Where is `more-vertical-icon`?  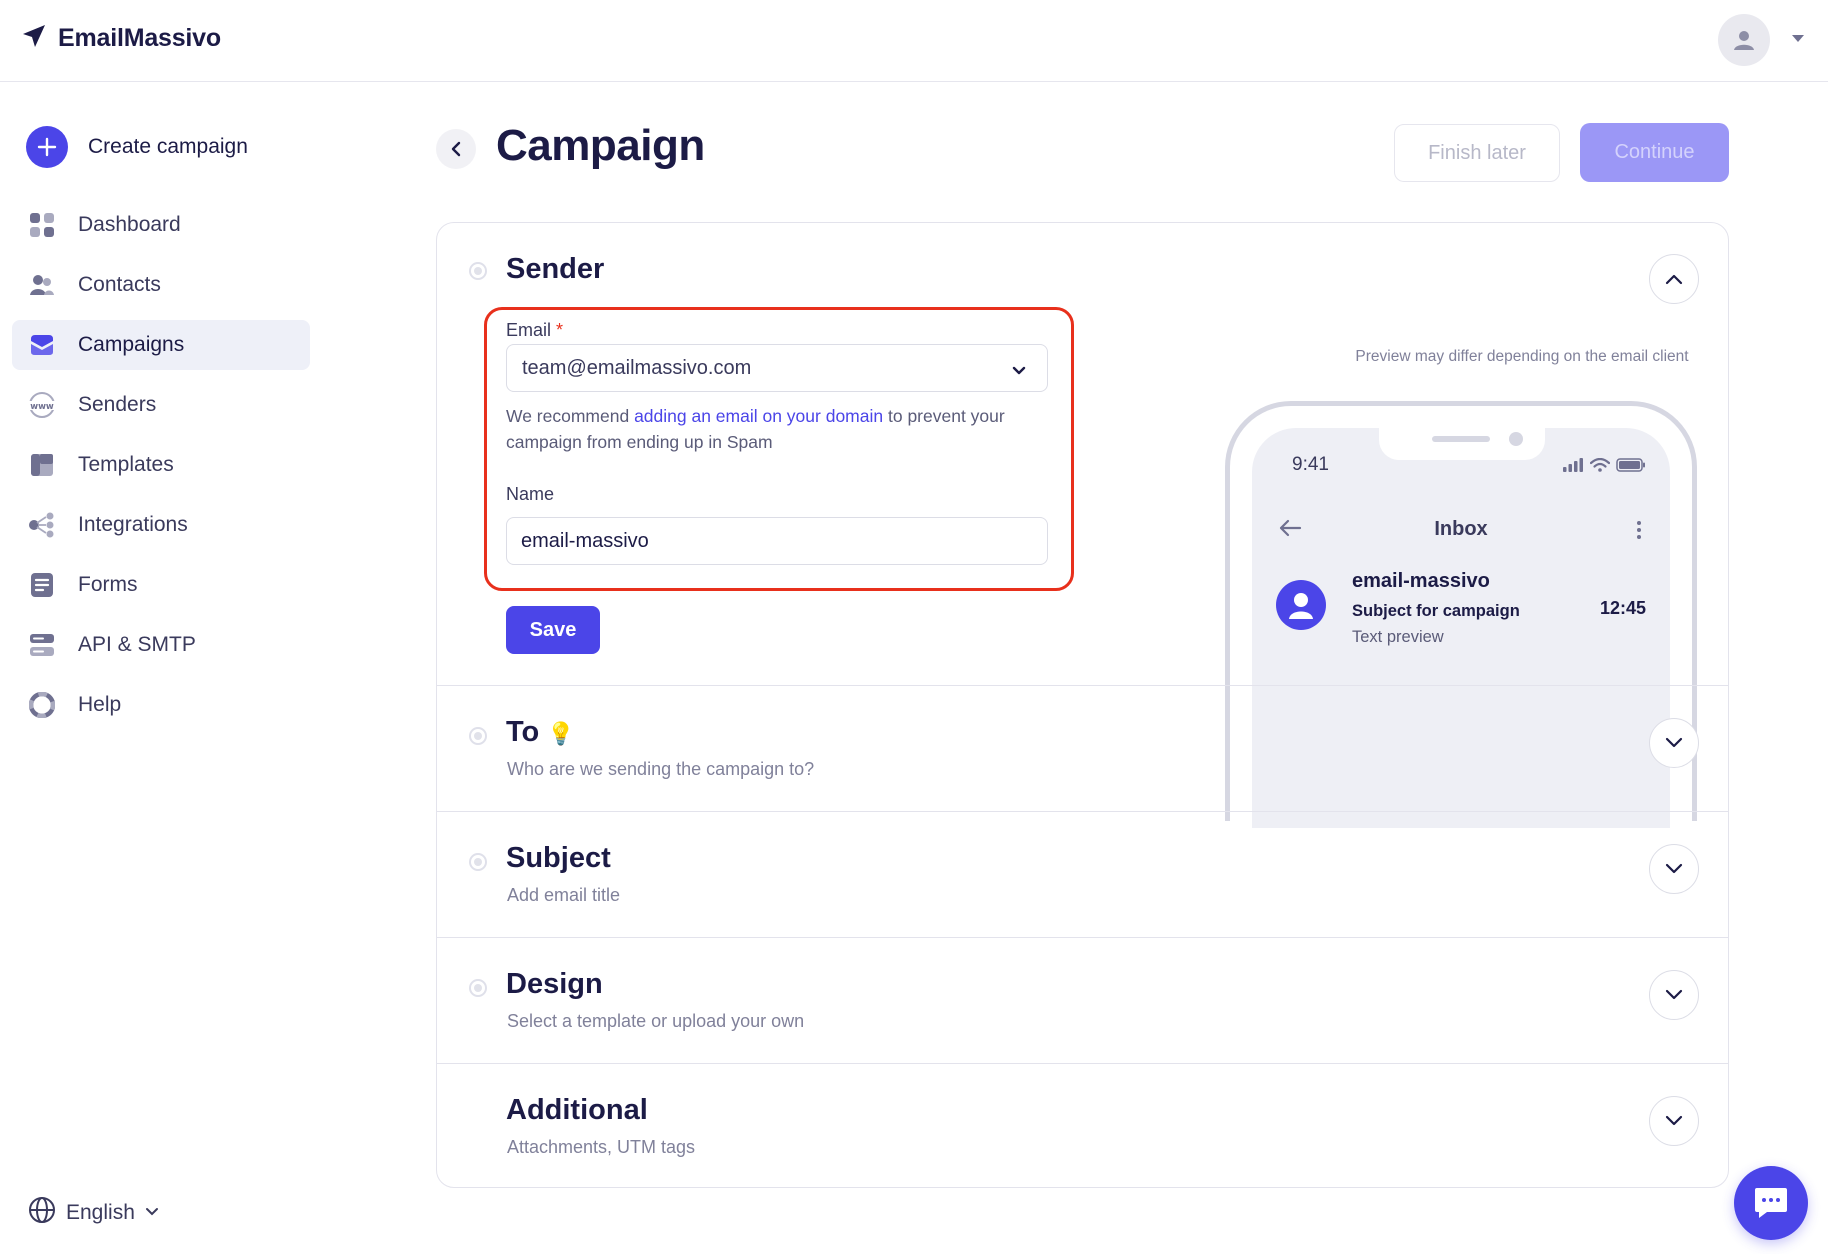
more-vertical-icon is located at coordinates (1639, 532).